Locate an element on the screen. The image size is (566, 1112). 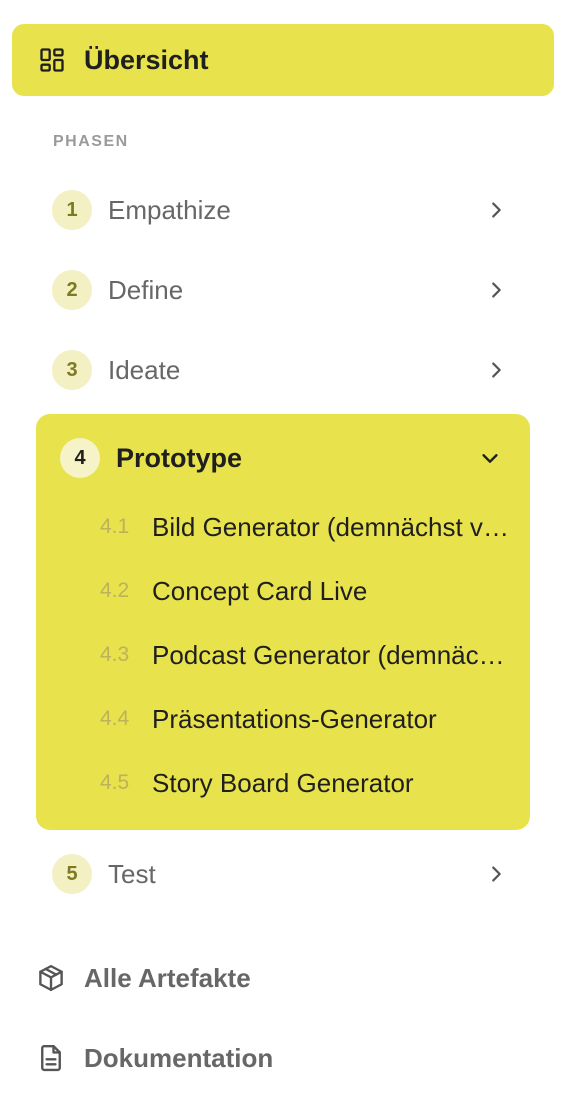
phases-section-label: PHASEN is located at coordinates (91, 141).